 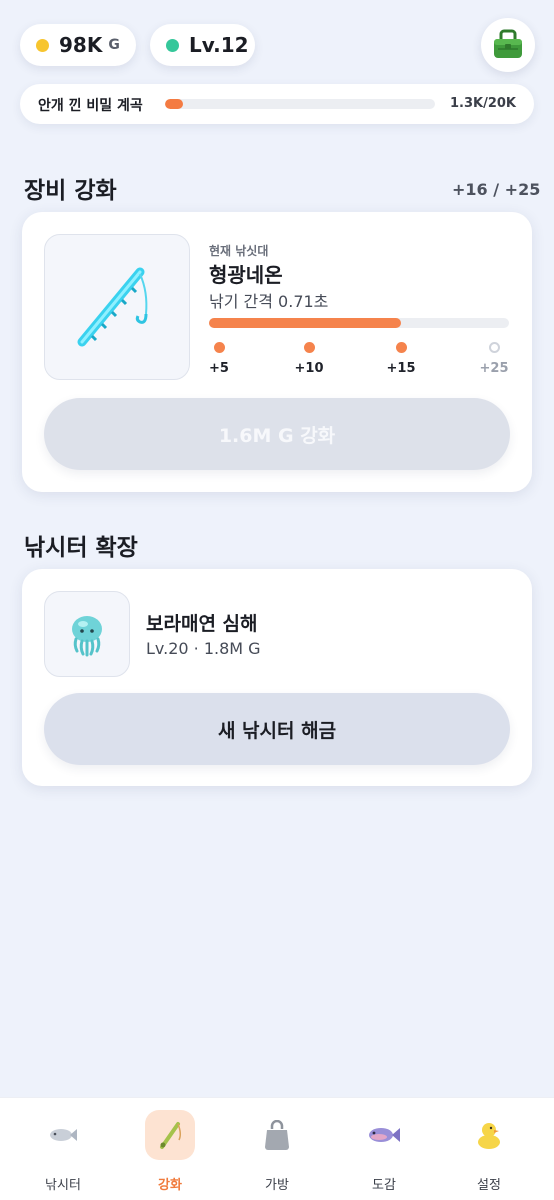 What do you see at coordinates (269, 301) in the screenshot?
I see `cast-interval: 낚기 간격 0.71초` at bounding box center [269, 301].